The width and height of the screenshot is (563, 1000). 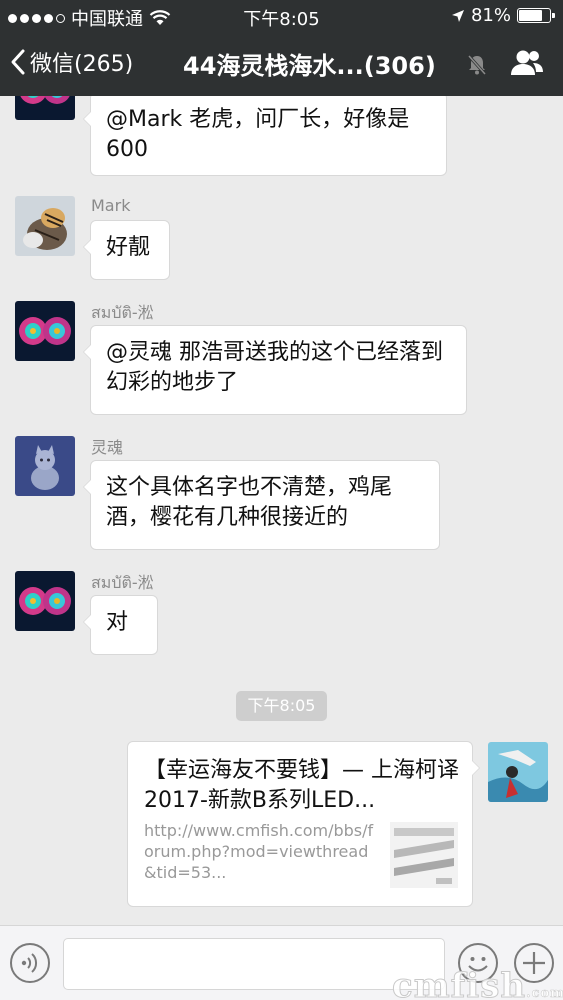 What do you see at coordinates (107, 447) in the screenshot?
I see `sender-name: 灵魂` at bounding box center [107, 447].